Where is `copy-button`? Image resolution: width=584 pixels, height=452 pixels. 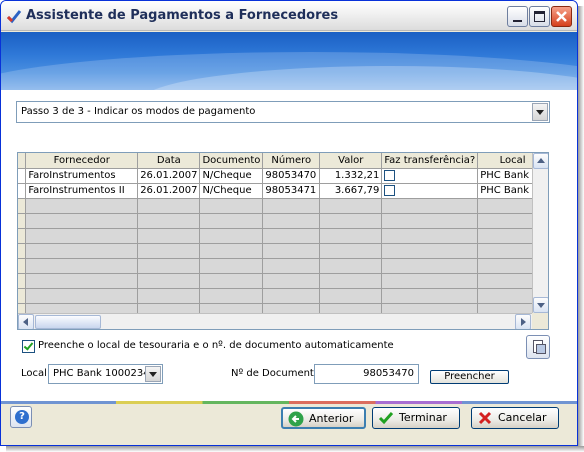 copy-button is located at coordinates (538, 347).